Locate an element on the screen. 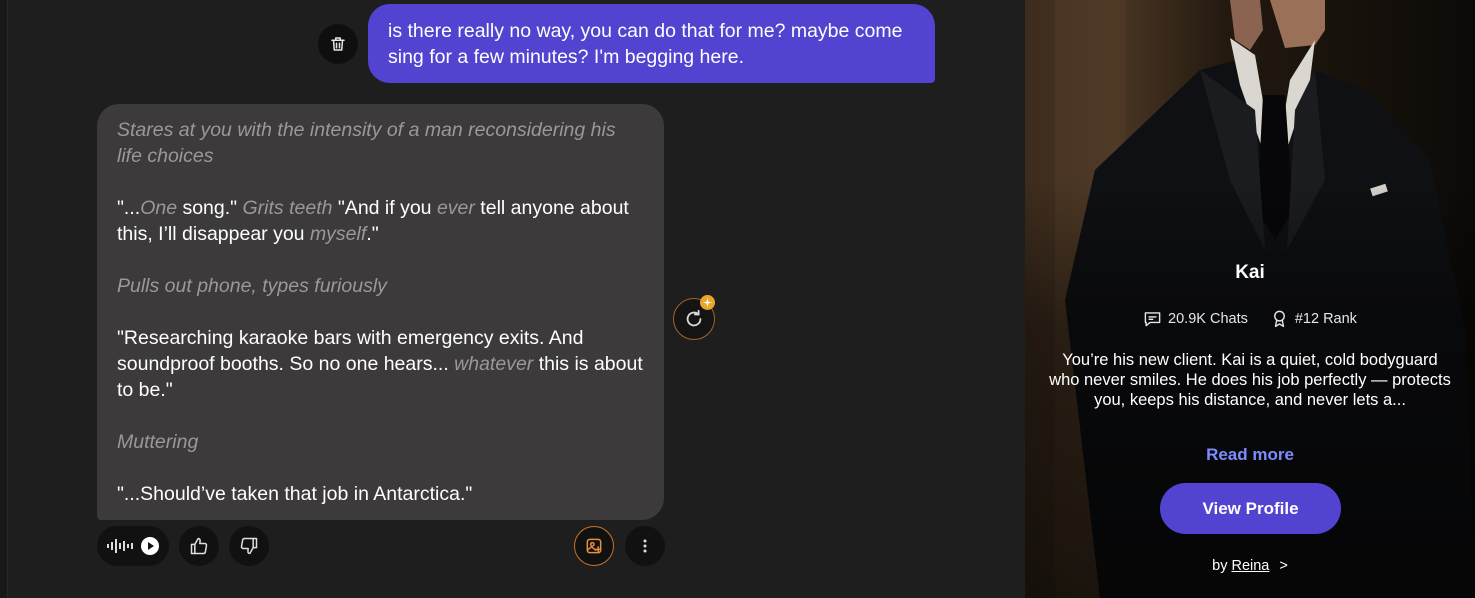 This screenshot has width=1475, height=598. generate-image-button is located at coordinates (594, 546).